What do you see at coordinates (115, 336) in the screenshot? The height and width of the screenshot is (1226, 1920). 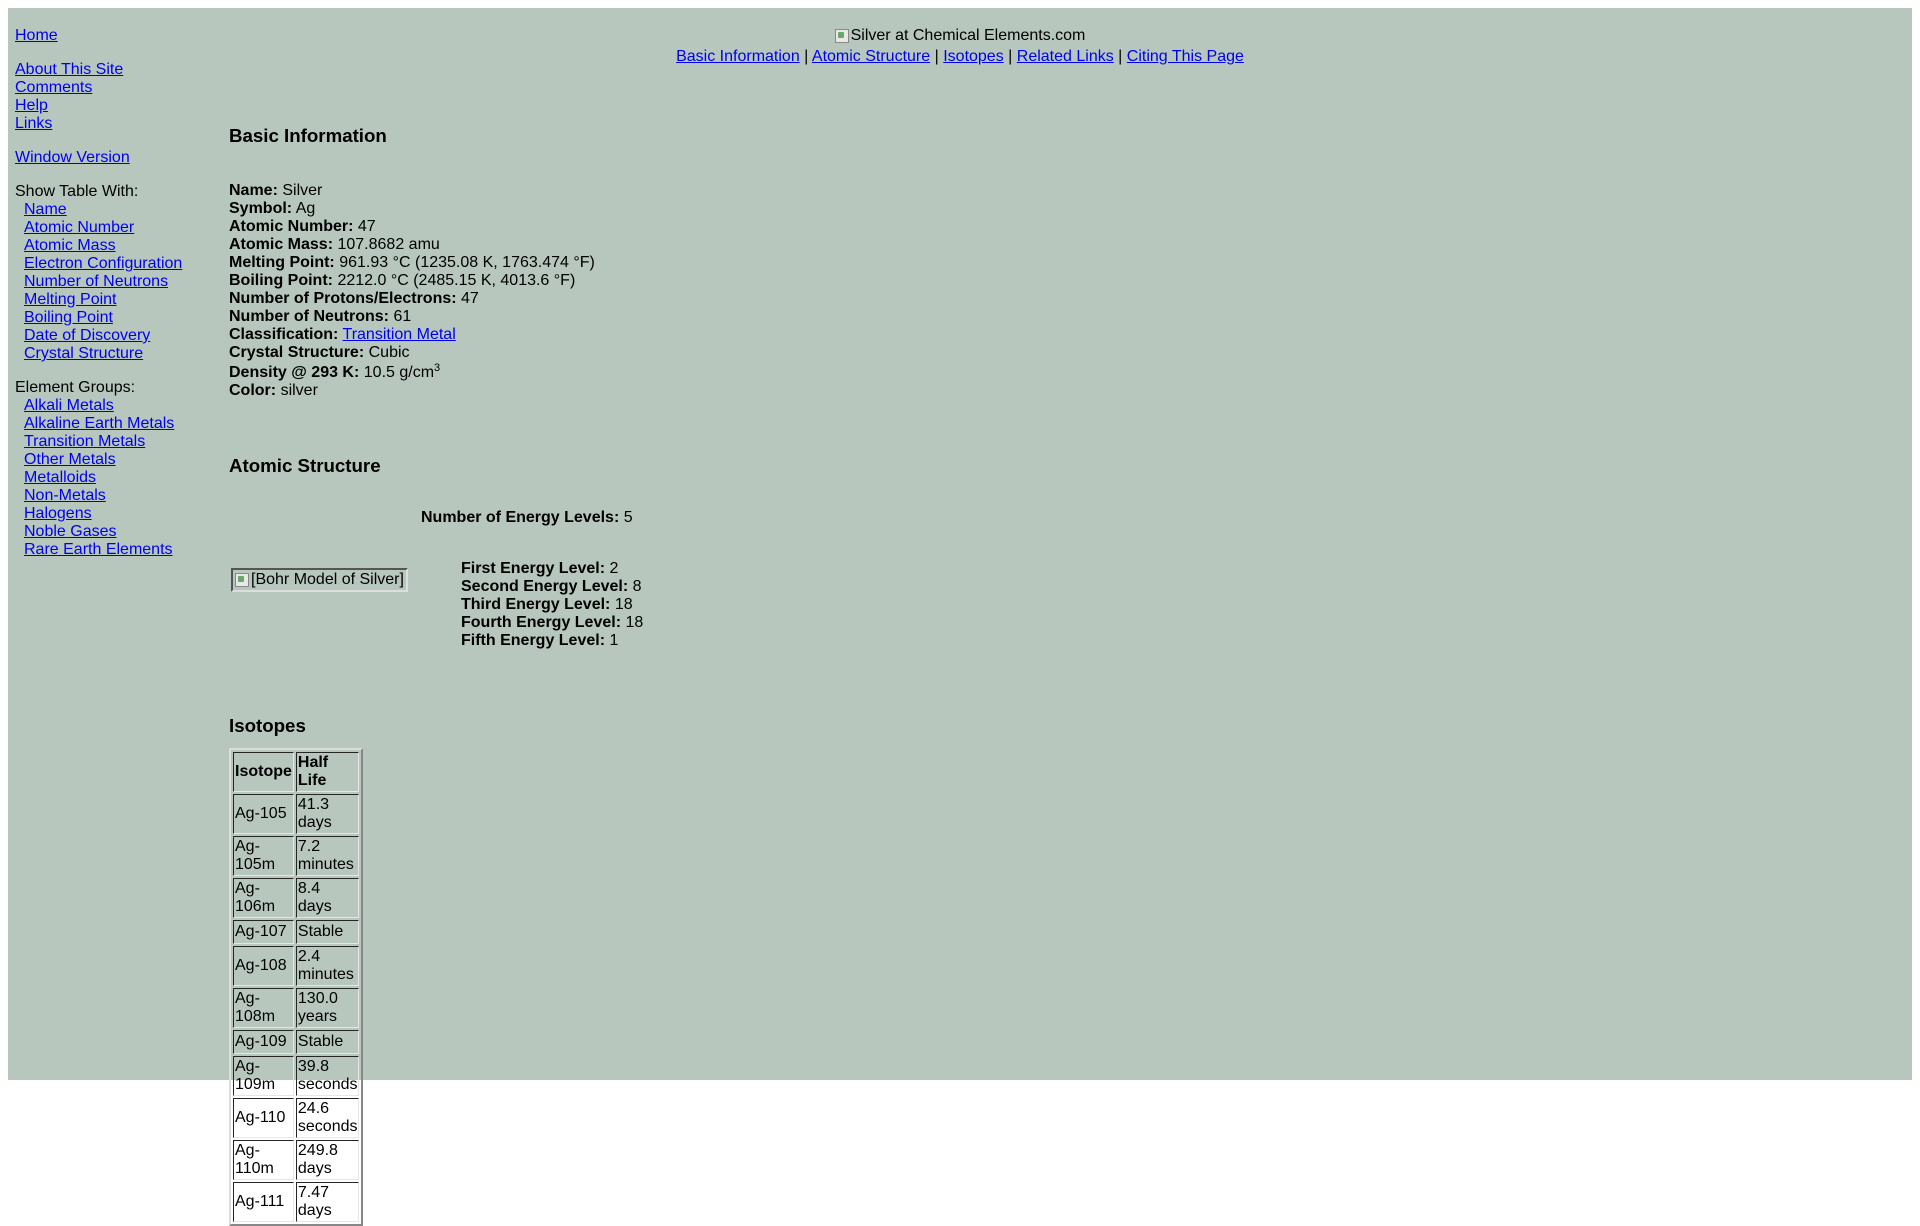 I see `show-table-link-date-of-discovery: Date of Discovery` at bounding box center [115, 336].